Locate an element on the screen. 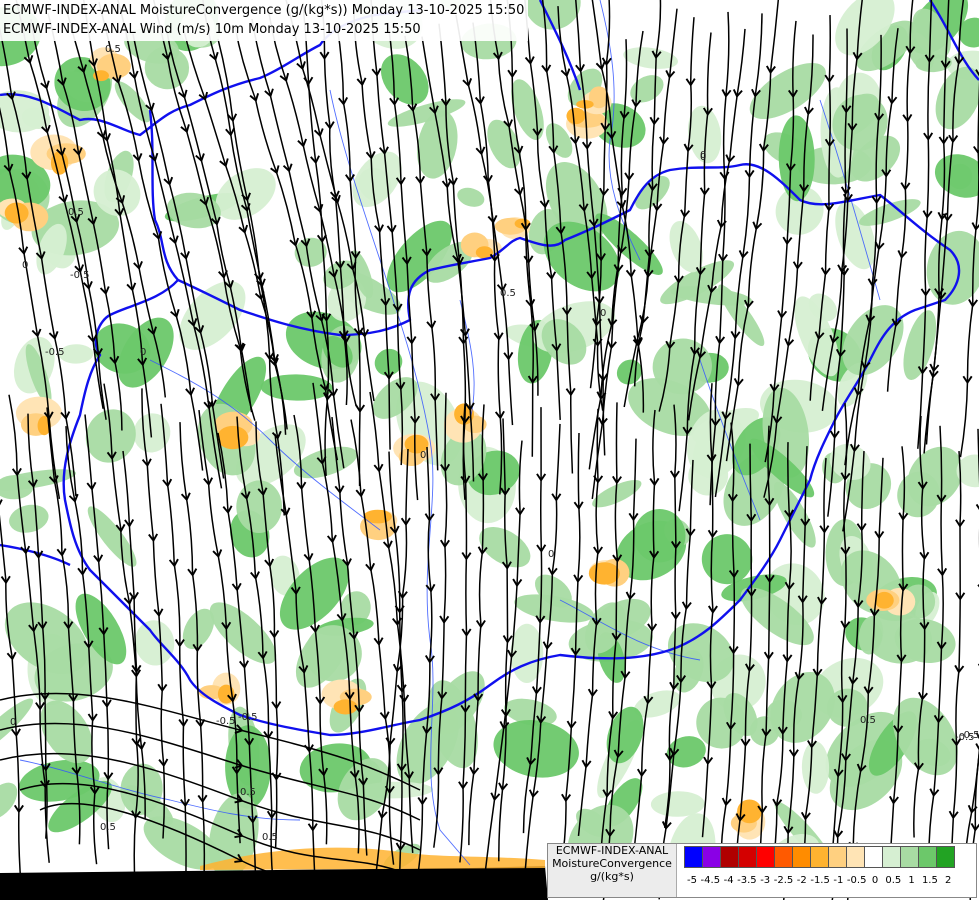 The width and height of the screenshot is (979, 900). legend-swatches is located at coordinates (819, 857).